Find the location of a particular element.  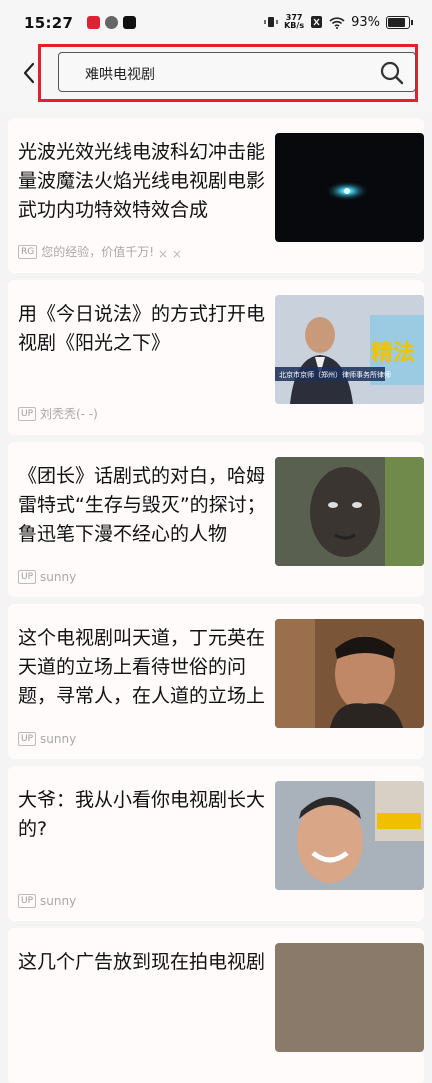

status-bar: 15:27 377 KB/s 93% is located at coordinates (216, 25).